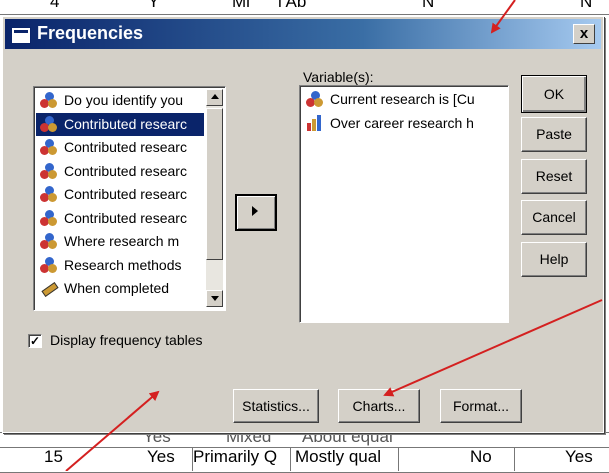 The height and width of the screenshot is (473, 609). I want to click on scroll-up-button, so click(214, 97).